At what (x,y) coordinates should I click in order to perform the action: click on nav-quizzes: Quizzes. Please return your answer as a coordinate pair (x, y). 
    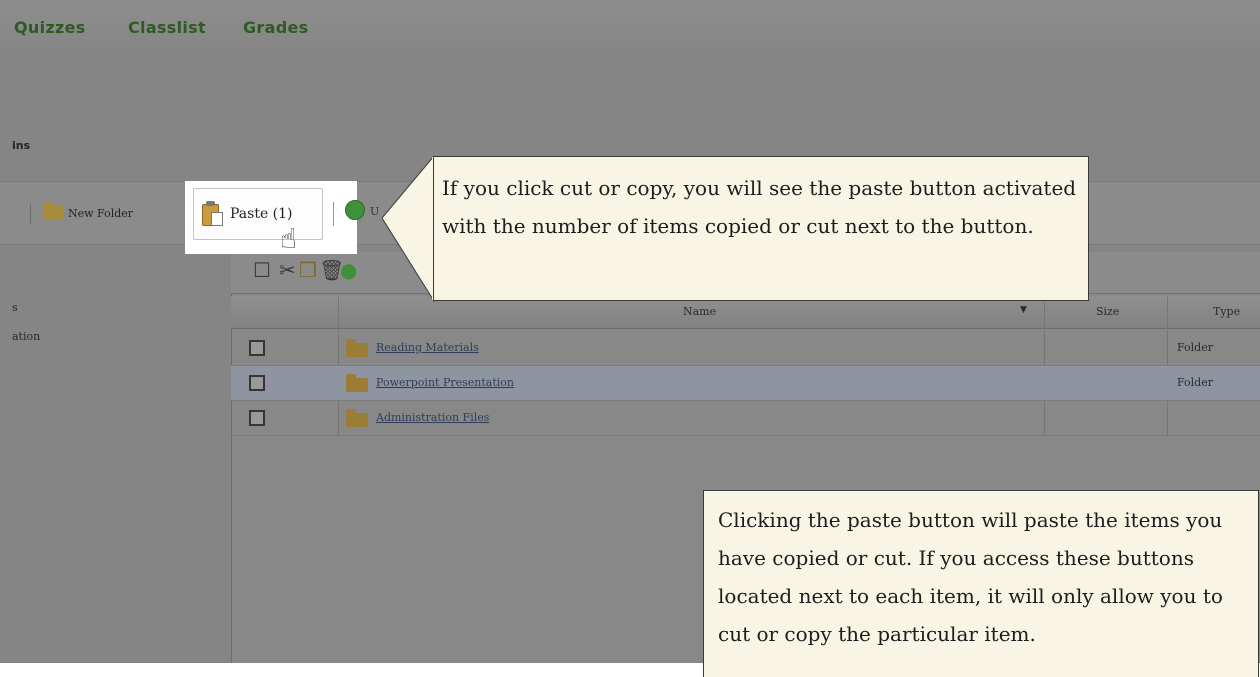
    Looking at the image, I should click on (50, 27).